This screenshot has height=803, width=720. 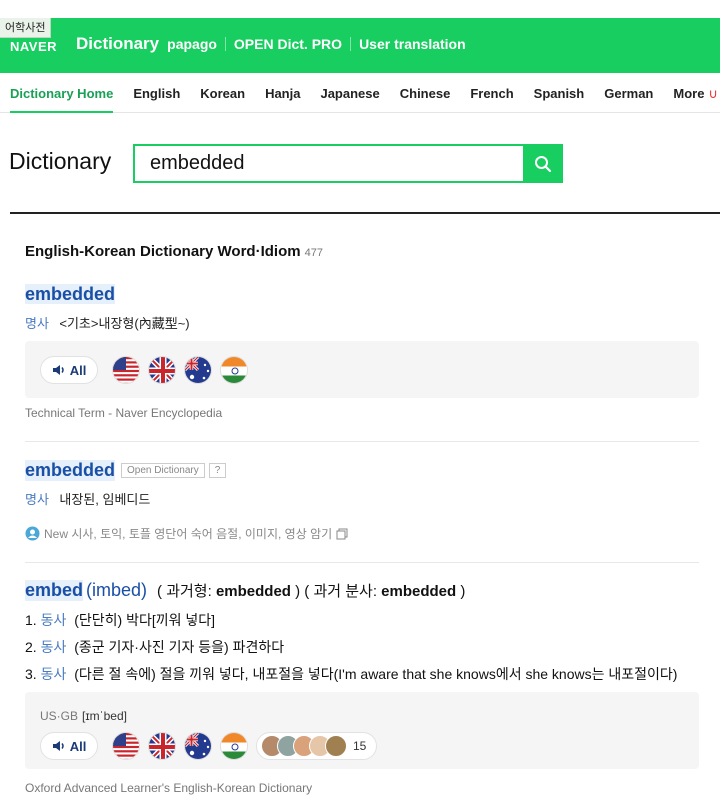 I want to click on copy-icon, so click(x=342, y=533).